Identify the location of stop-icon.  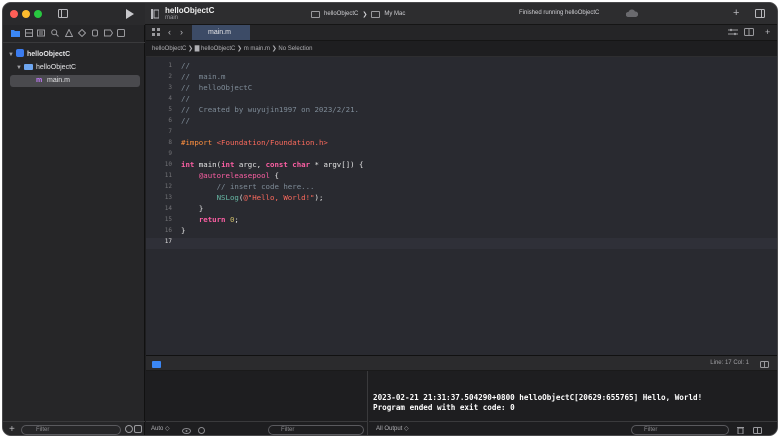
(155, 15).